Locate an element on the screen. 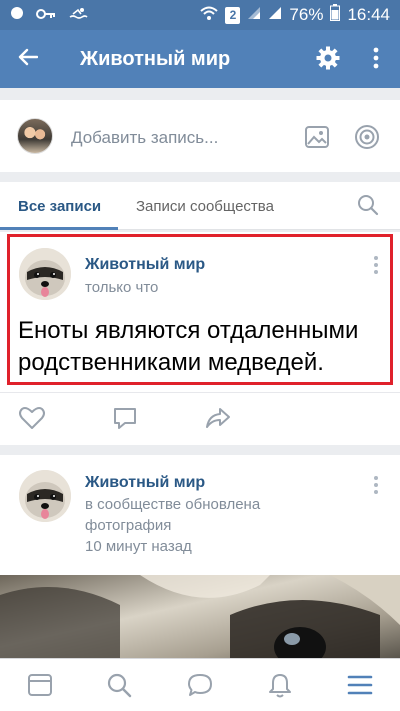 The height and width of the screenshot is (711, 400). back-button is located at coordinates (28, 59).